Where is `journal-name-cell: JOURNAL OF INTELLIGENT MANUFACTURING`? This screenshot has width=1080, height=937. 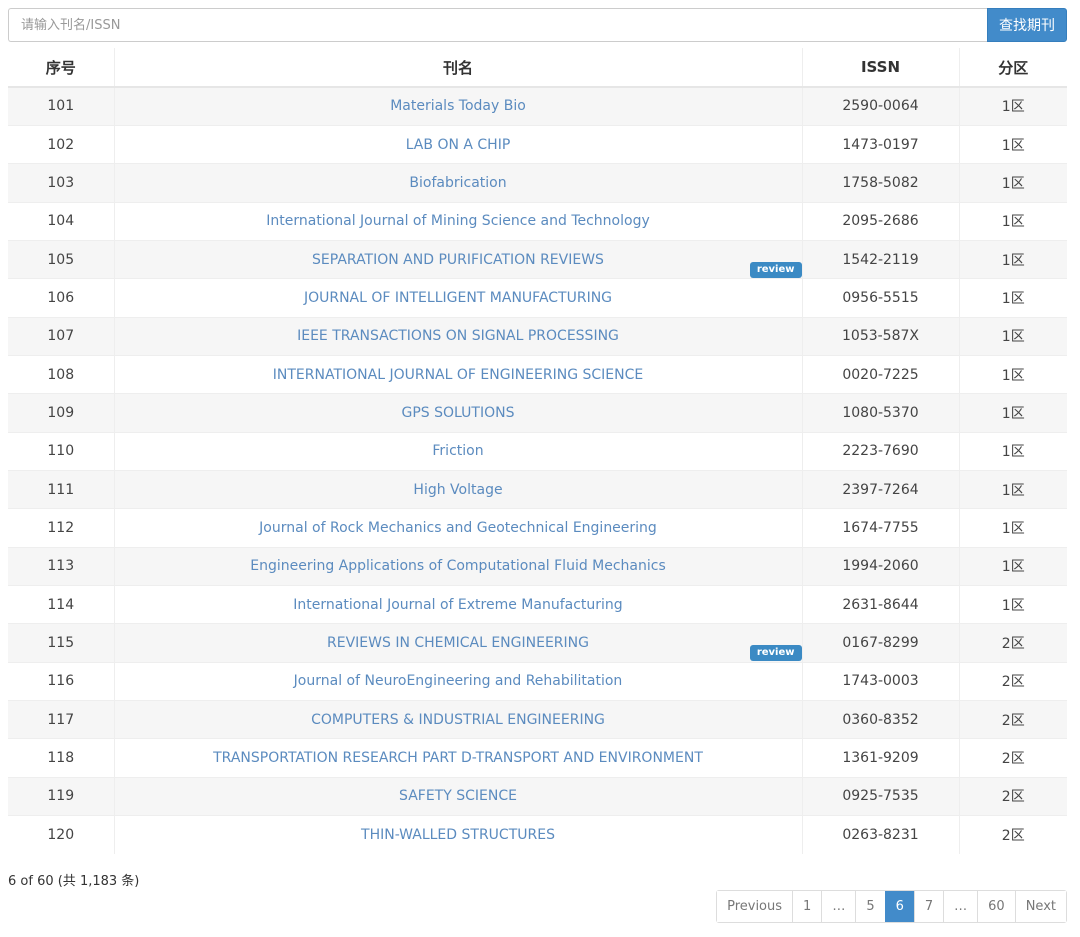
journal-name-cell: JOURNAL OF INTELLIGENT MANUFACTURING is located at coordinates (458, 298).